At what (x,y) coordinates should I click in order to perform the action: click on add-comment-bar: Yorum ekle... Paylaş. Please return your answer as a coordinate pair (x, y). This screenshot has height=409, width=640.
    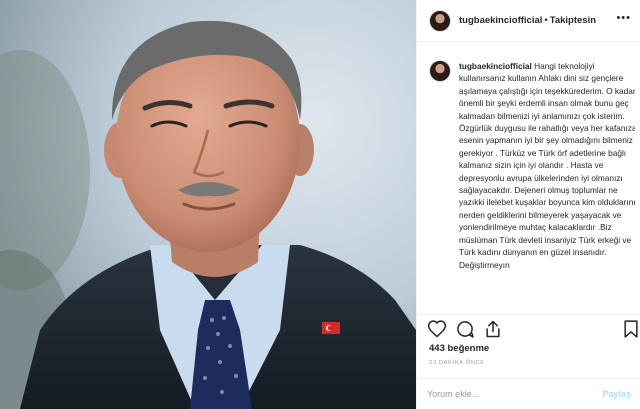
    Looking at the image, I should click on (528, 393).